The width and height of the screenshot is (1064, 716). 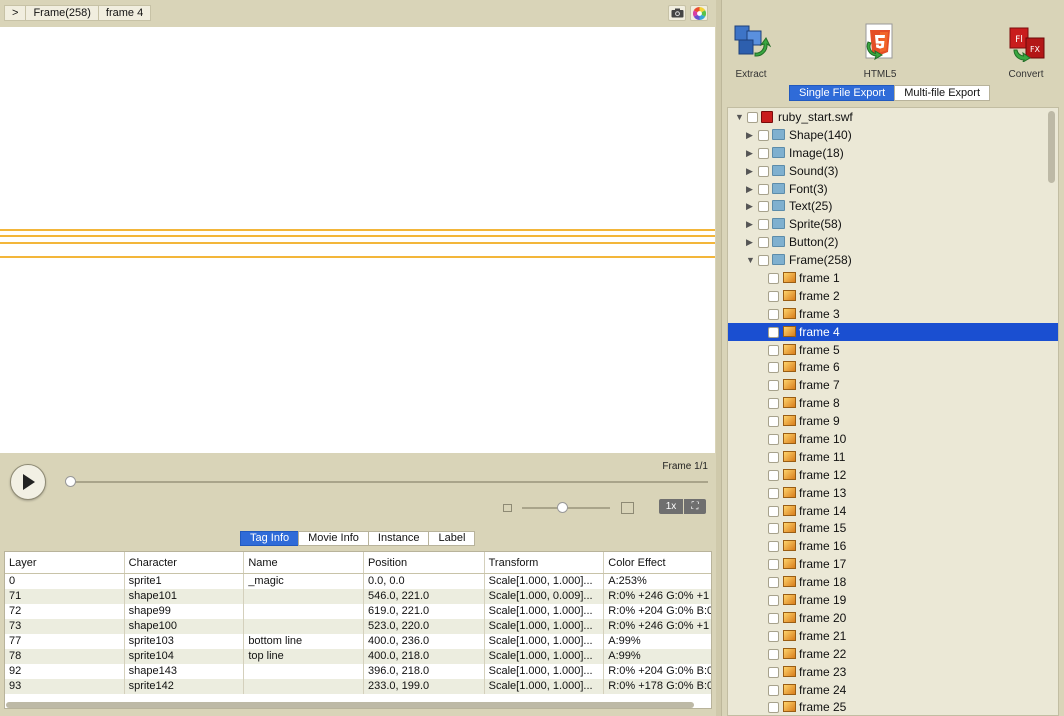 What do you see at coordinates (942, 93) in the screenshot?
I see `tab-multi-file-export: Multi-file Export` at bounding box center [942, 93].